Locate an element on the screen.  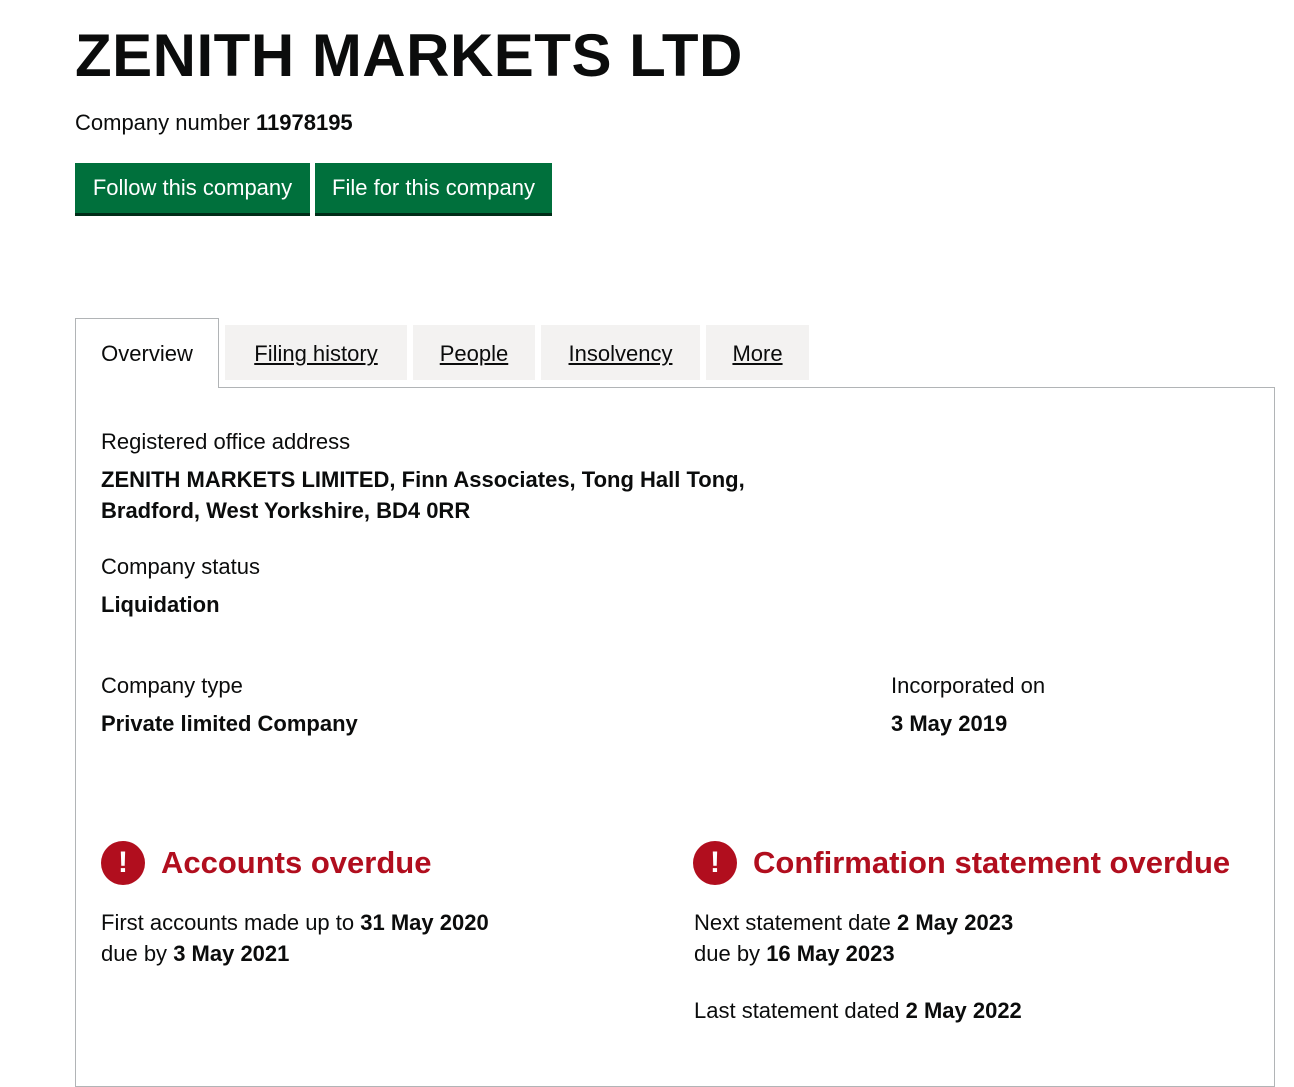
follow-company-button: Follow this company is located at coordinates (192, 188).